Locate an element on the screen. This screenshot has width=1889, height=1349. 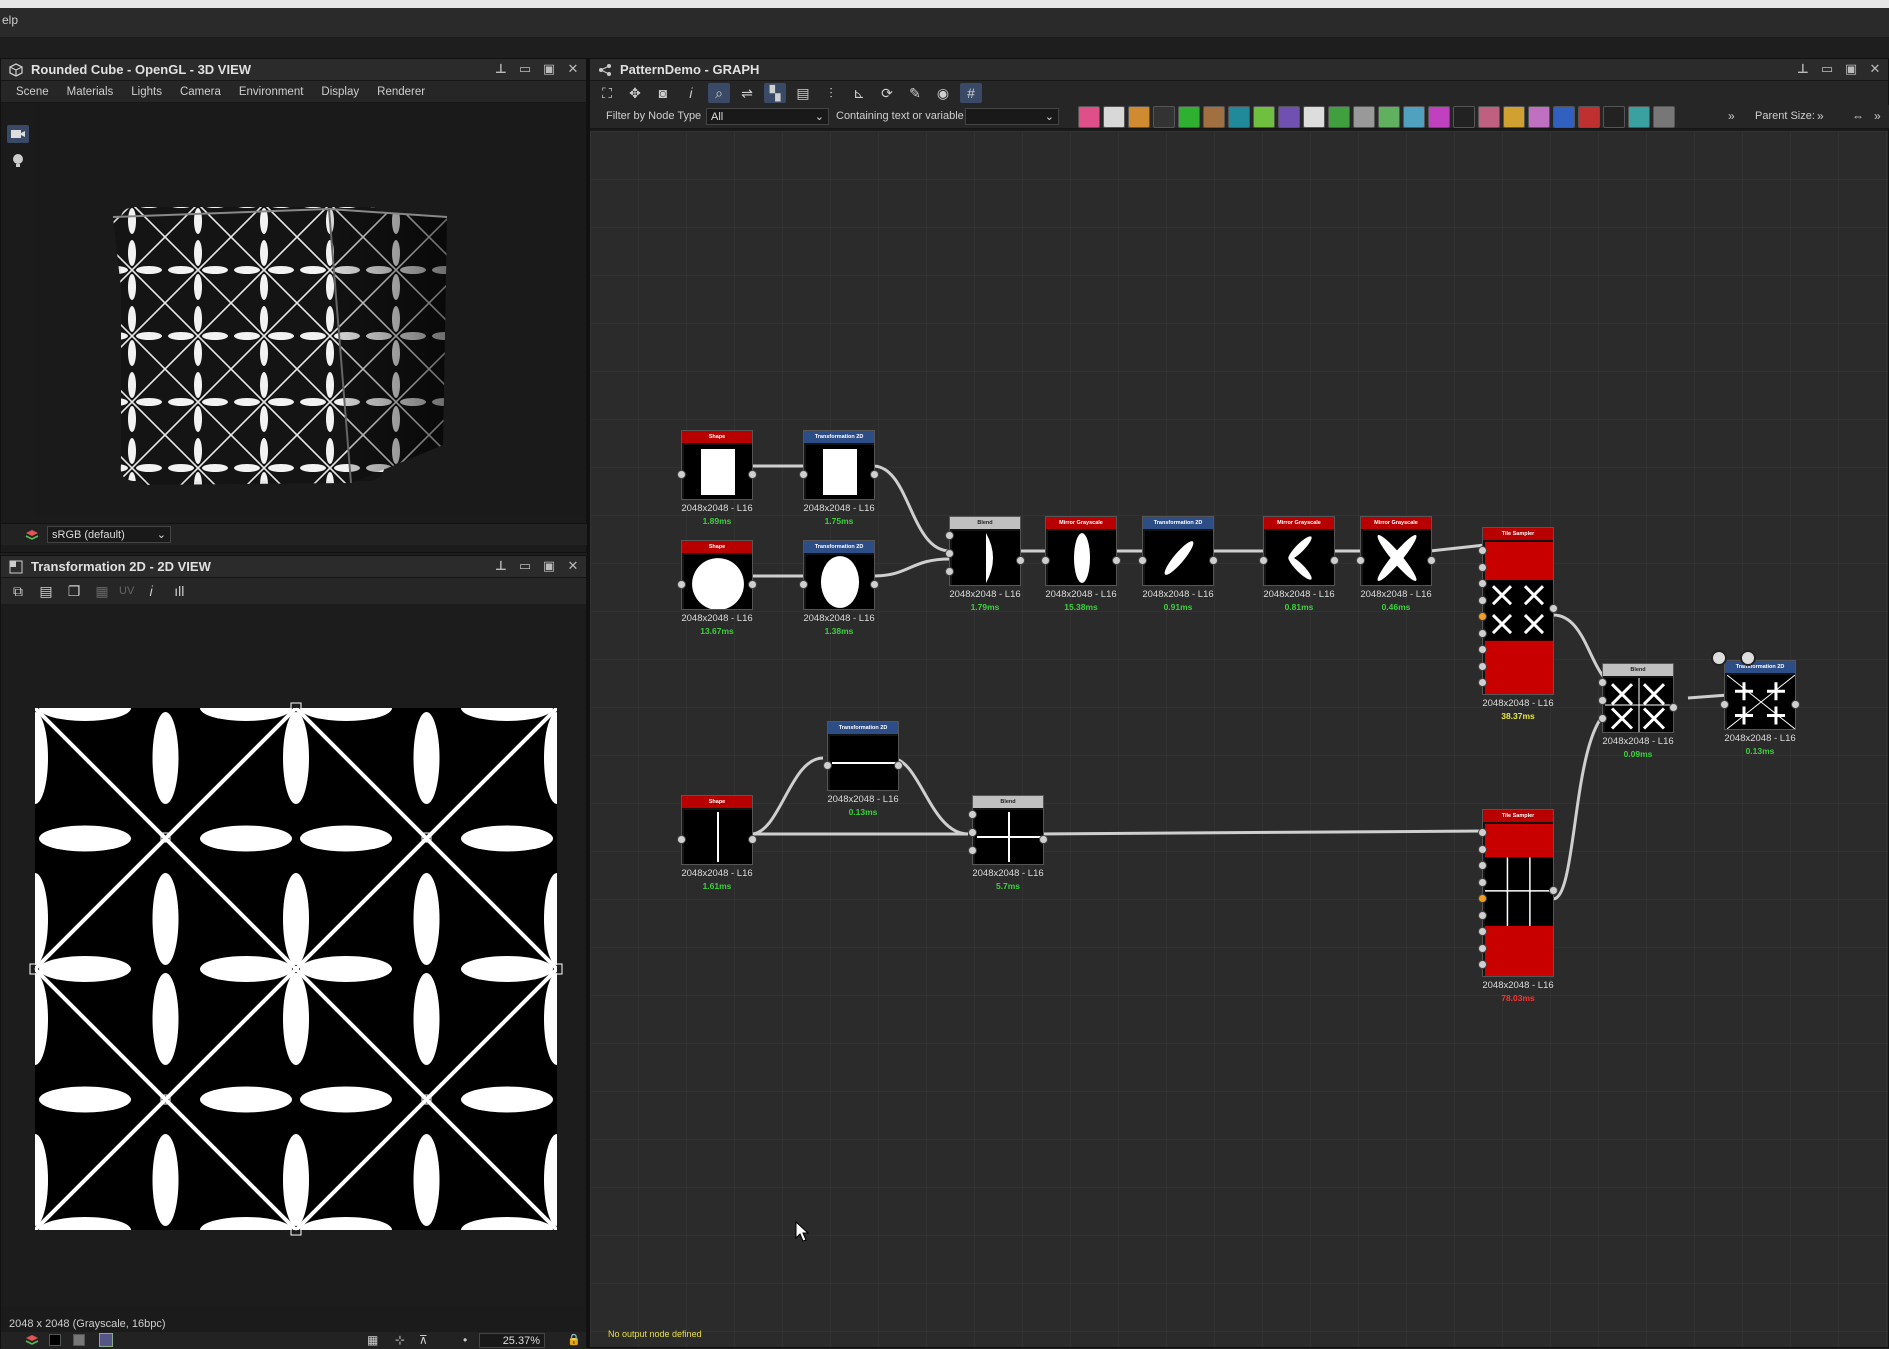
link-icon: ⇌ is located at coordinates (747, 93).